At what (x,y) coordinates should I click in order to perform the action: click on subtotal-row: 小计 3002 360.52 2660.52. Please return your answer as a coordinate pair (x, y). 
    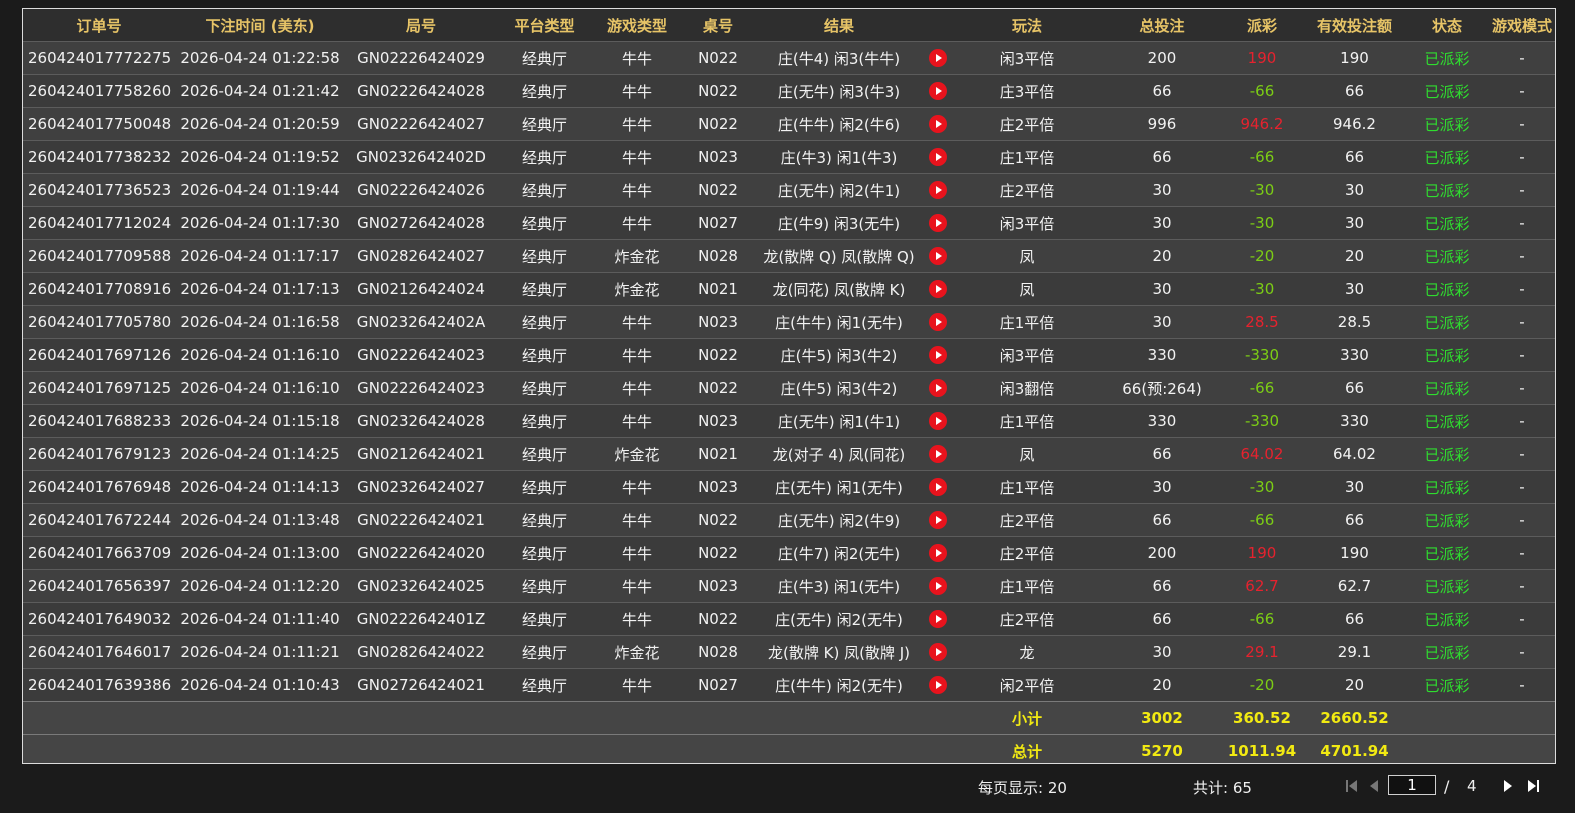
    Looking at the image, I should click on (789, 718).